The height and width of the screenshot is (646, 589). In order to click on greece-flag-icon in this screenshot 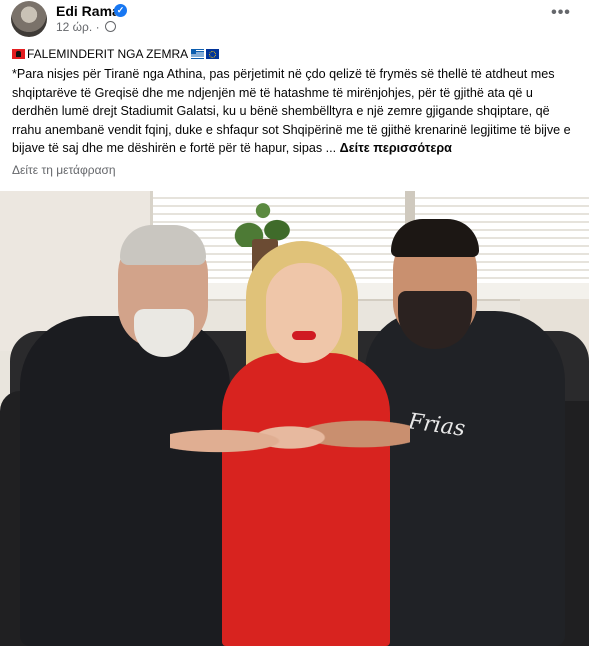, I will do `click(198, 54)`.